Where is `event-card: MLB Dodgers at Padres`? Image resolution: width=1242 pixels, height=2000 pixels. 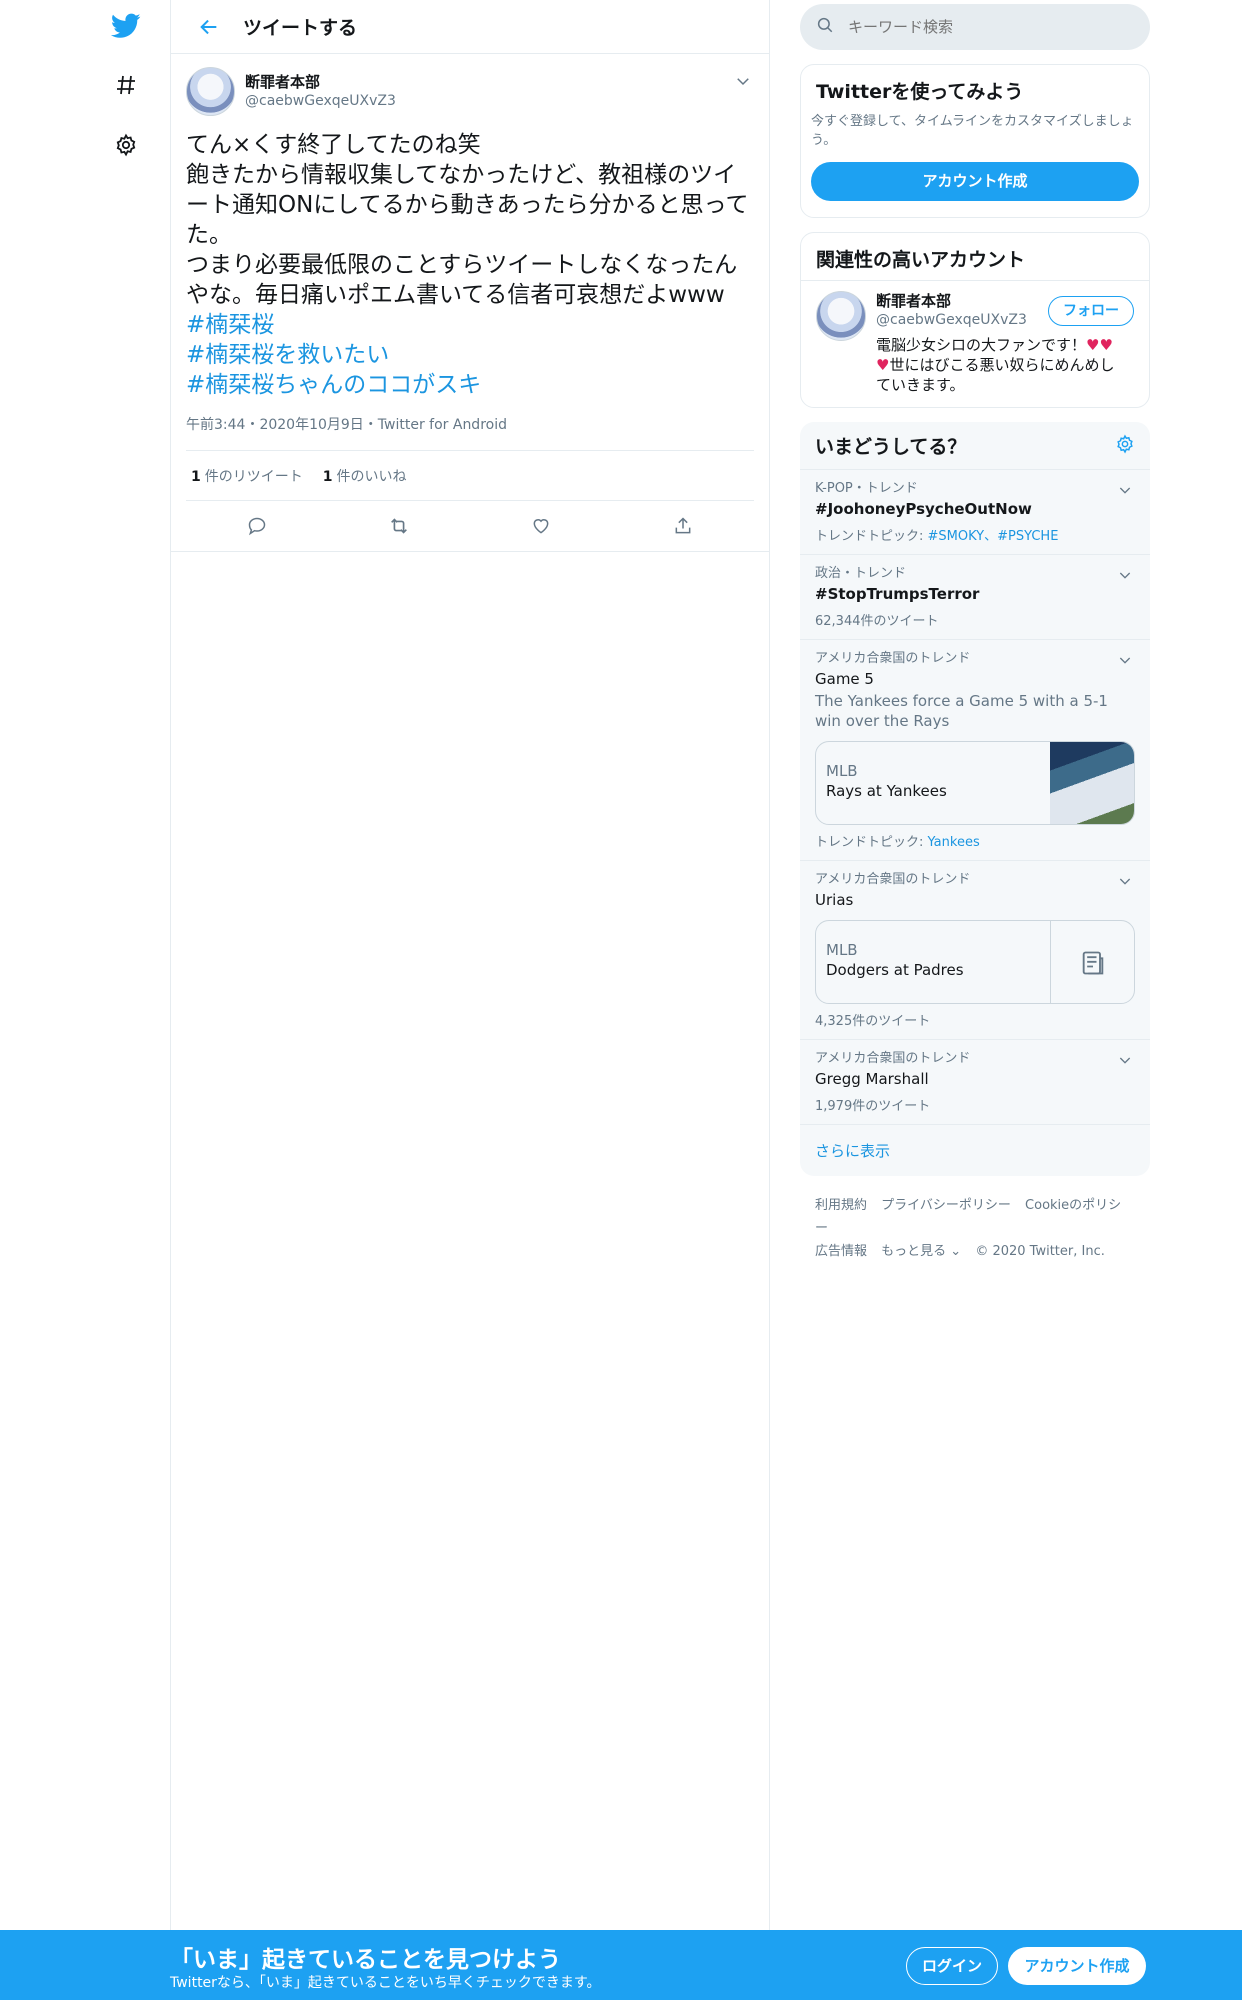
event-card: MLB Dodgers at Padres is located at coordinates (975, 962).